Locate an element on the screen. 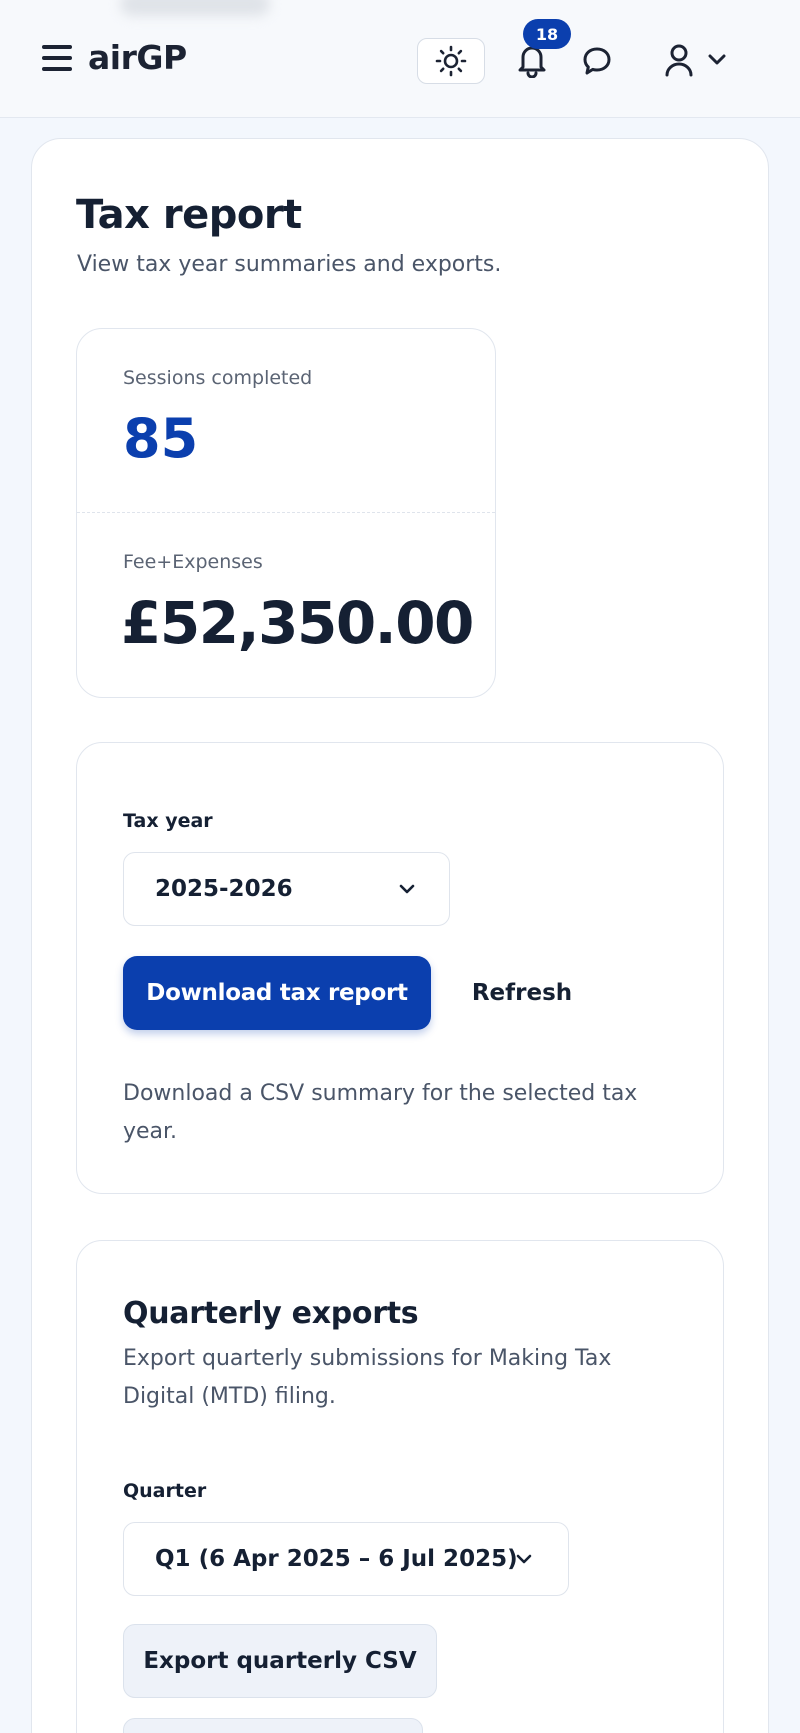 This screenshot has height=1733, width=800. refresh-button: Refresh is located at coordinates (522, 993).